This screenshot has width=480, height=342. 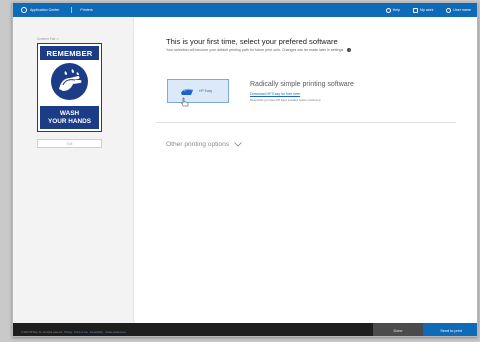 What do you see at coordinates (48, 39) in the screenshot?
I see `document-name: Summer Fair ↺` at bounding box center [48, 39].